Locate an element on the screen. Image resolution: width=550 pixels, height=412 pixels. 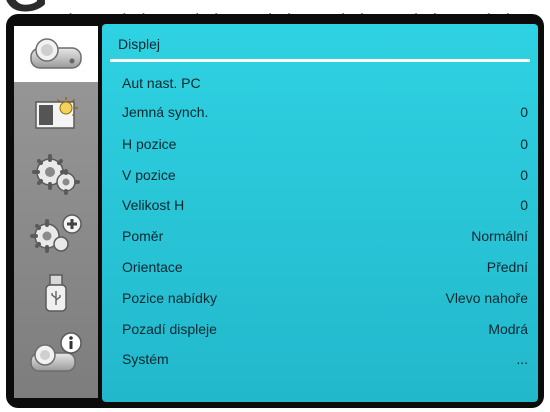
menu-item-value: Vlevo nahoře is located at coordinates (486, 298).